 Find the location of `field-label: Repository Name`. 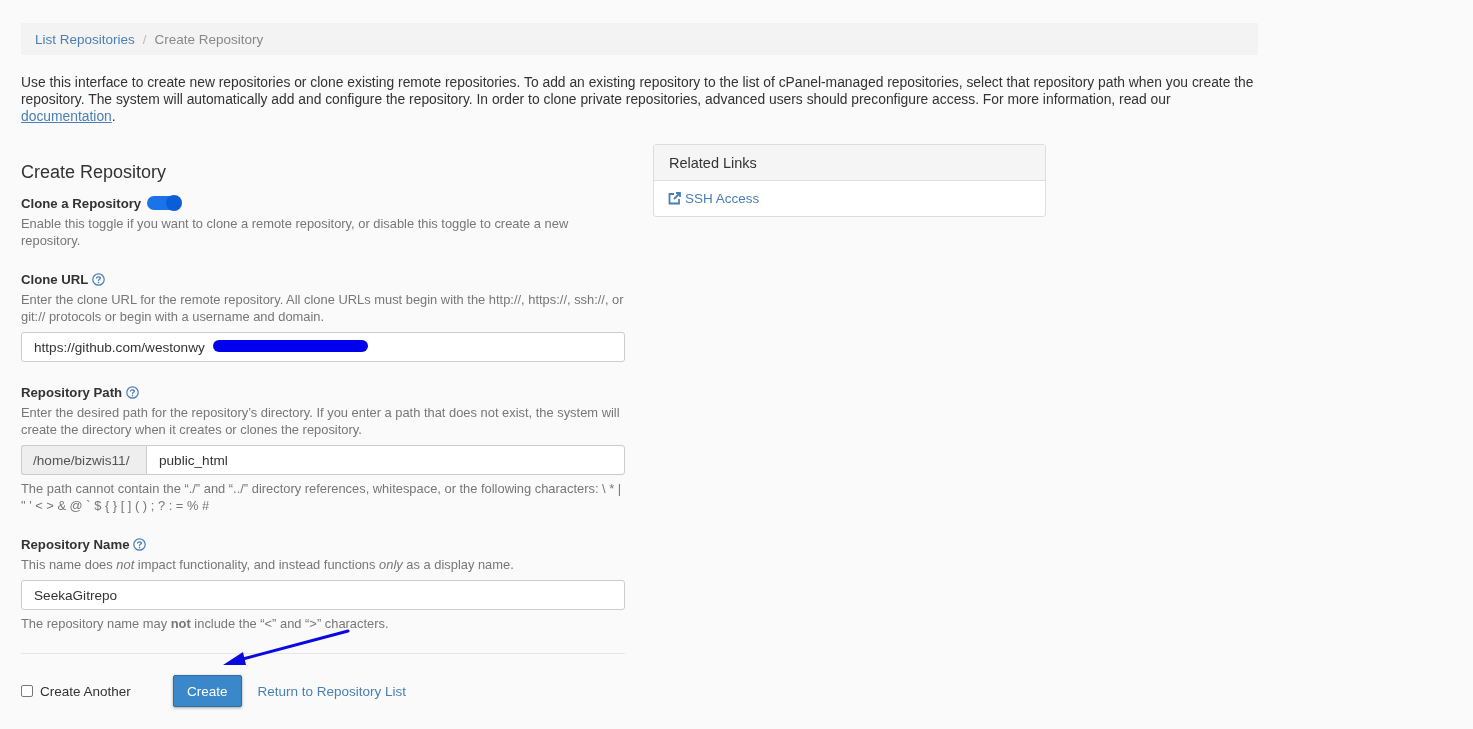

field-label: Repository Name is located at coordinates (75, 544).